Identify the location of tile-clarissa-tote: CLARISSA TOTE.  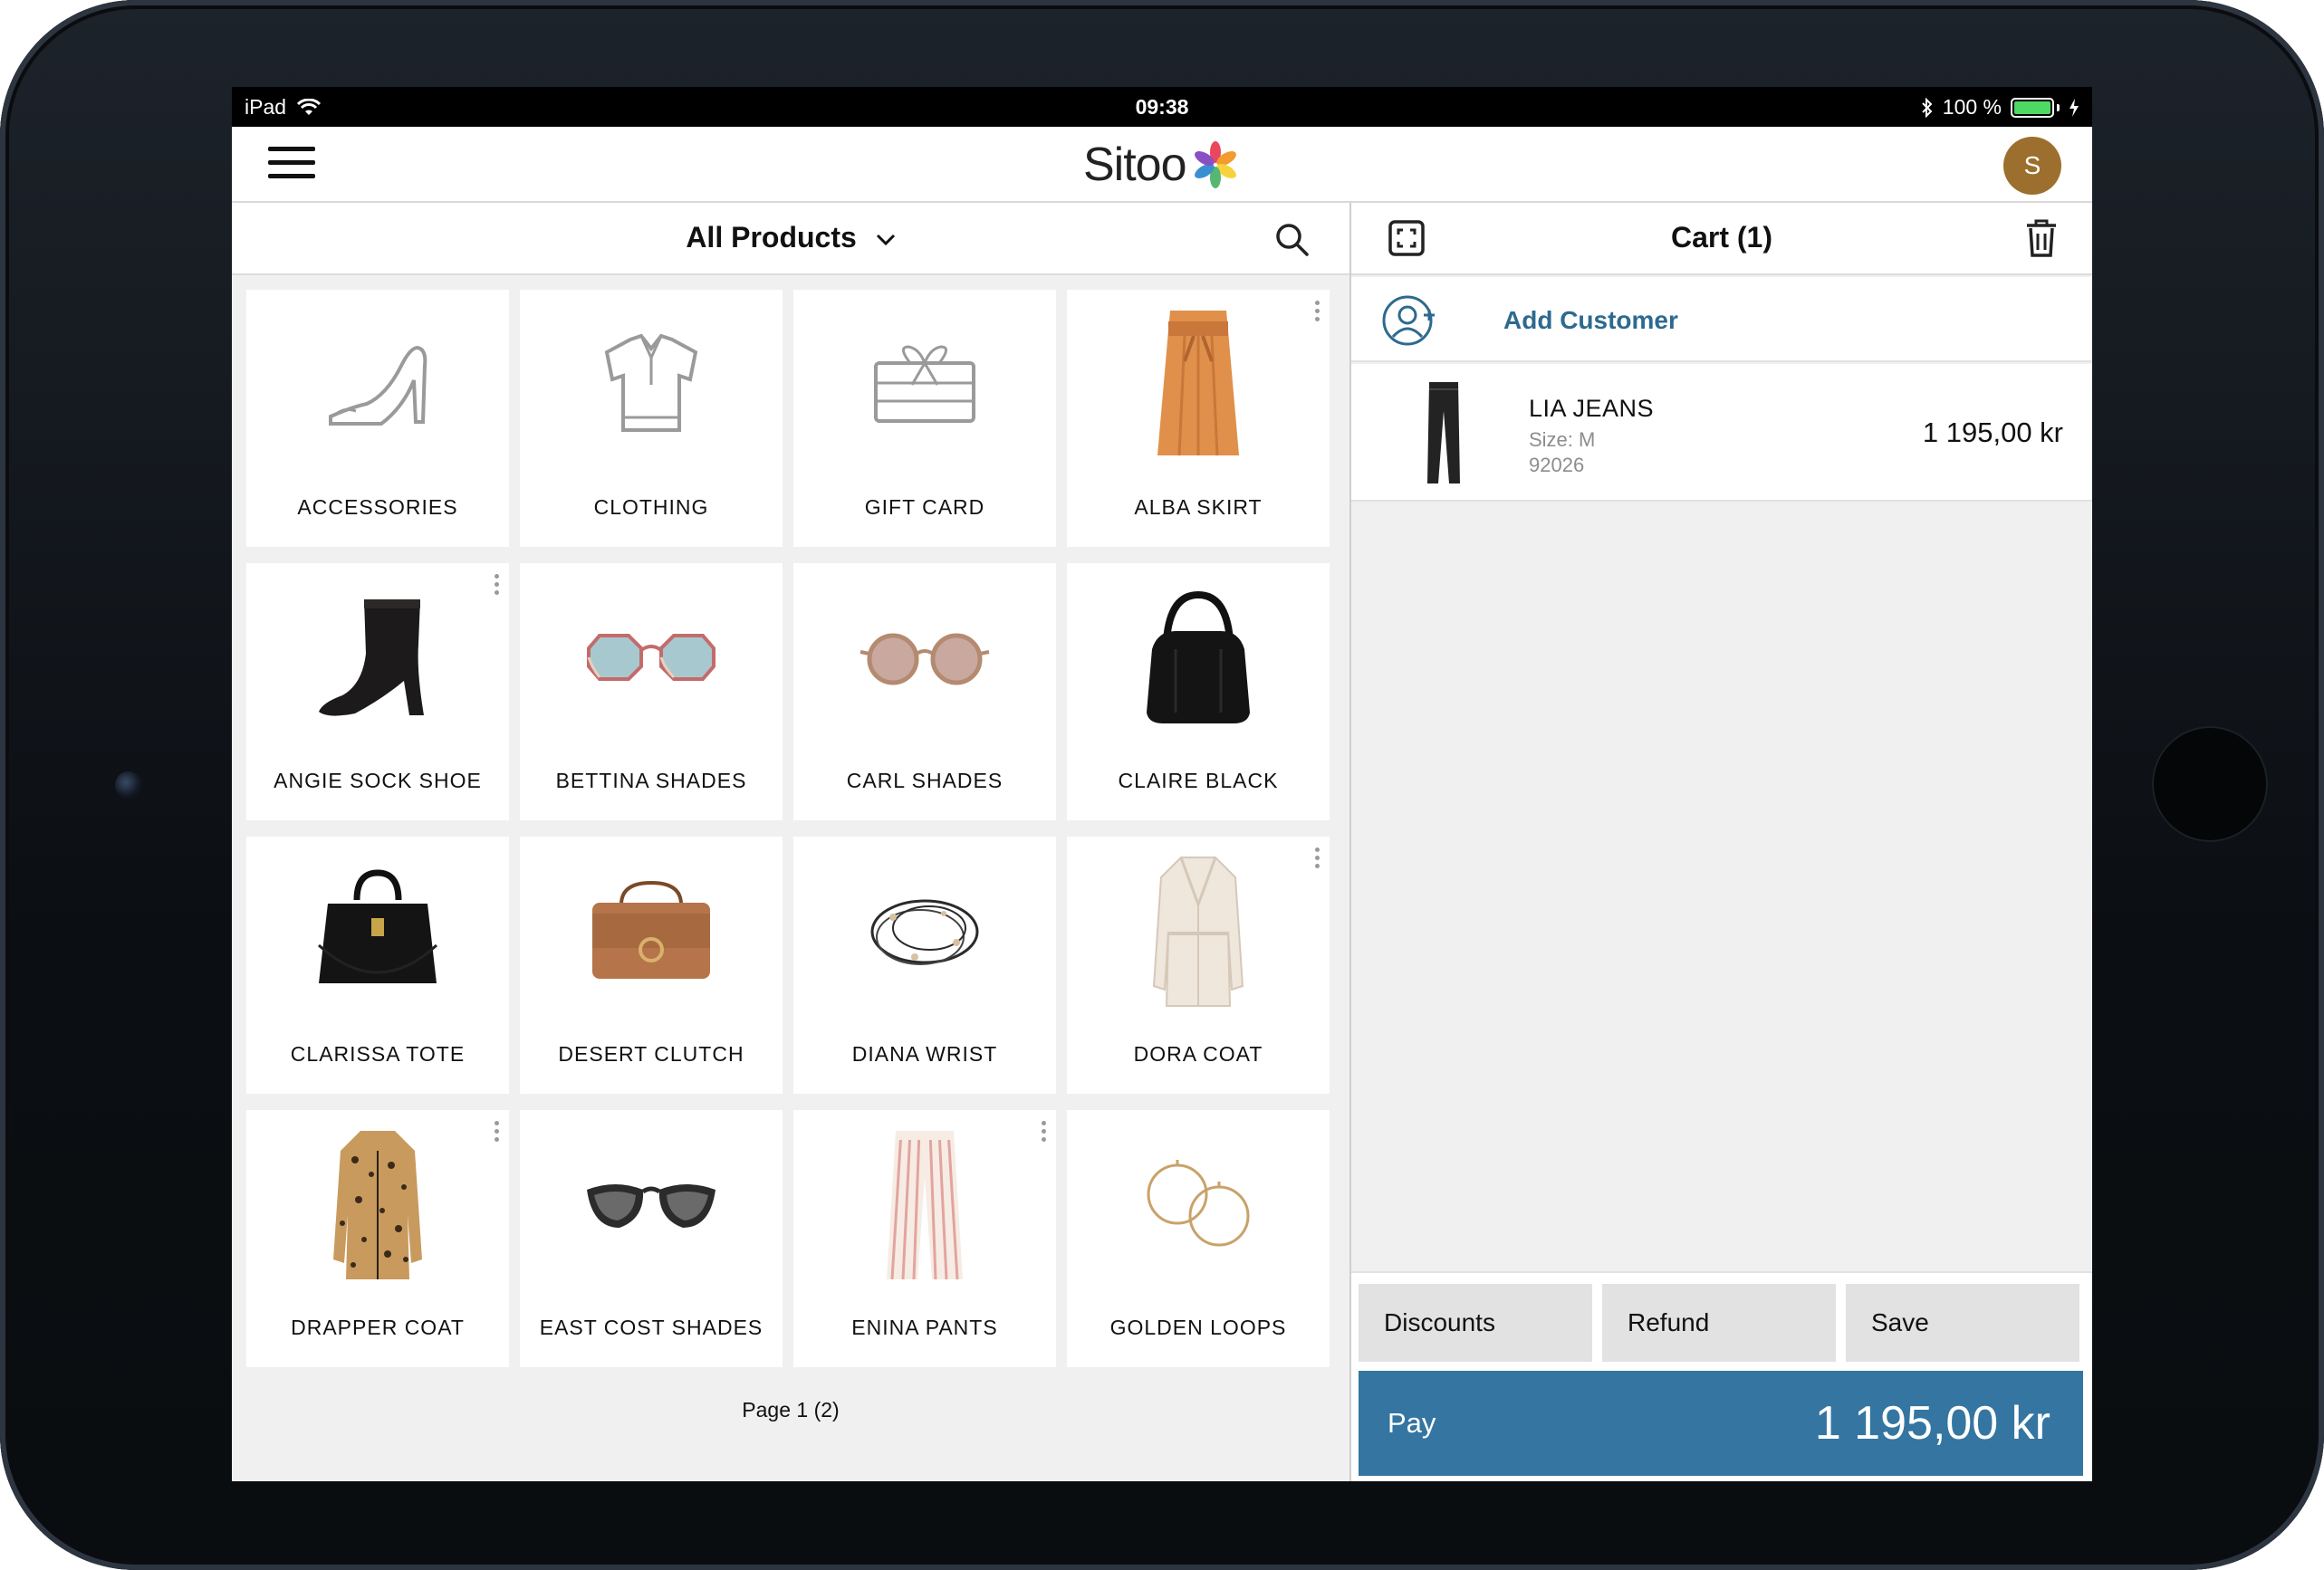
(378, 965).